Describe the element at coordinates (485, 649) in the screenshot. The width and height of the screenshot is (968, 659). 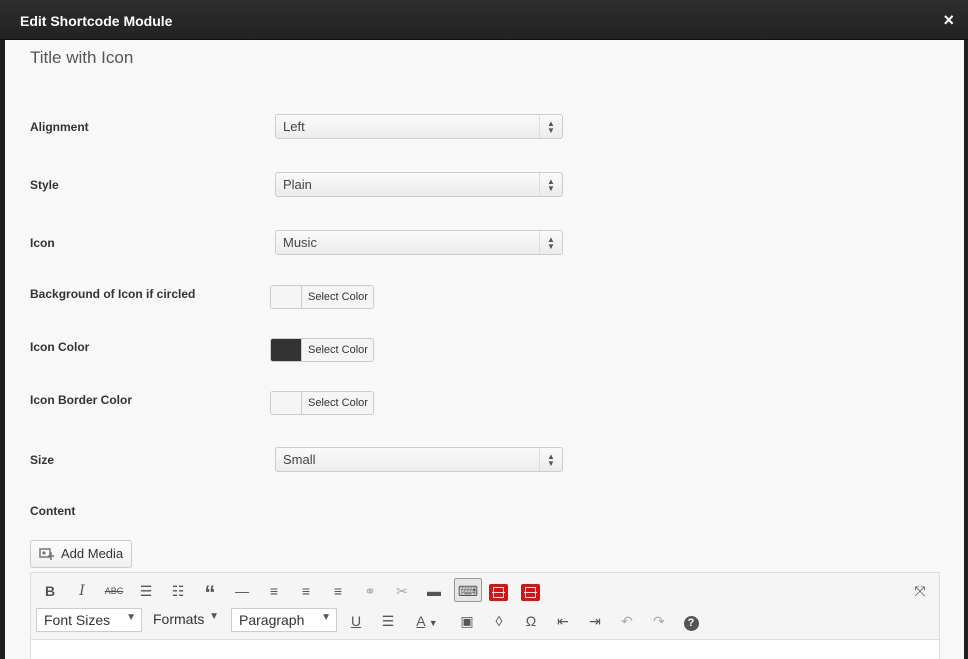
I see `editor-content-area` at that location.